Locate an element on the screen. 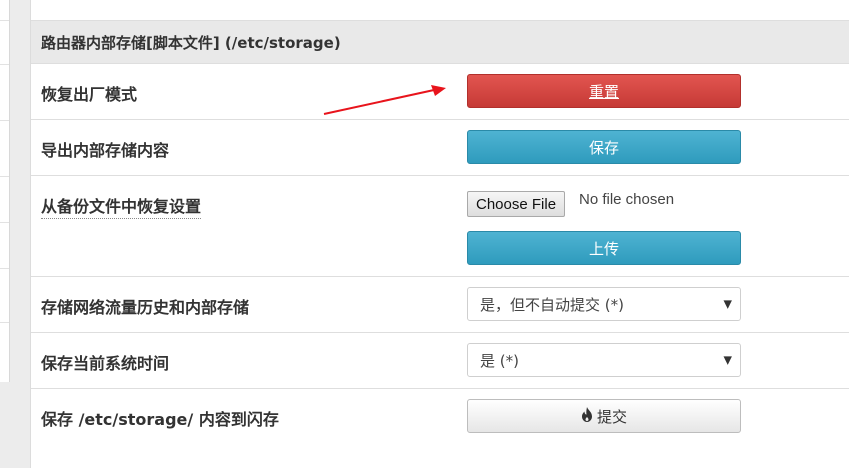  row-export-storage: 导出内部存储内容 保存 is located at coordinates (440, 148).